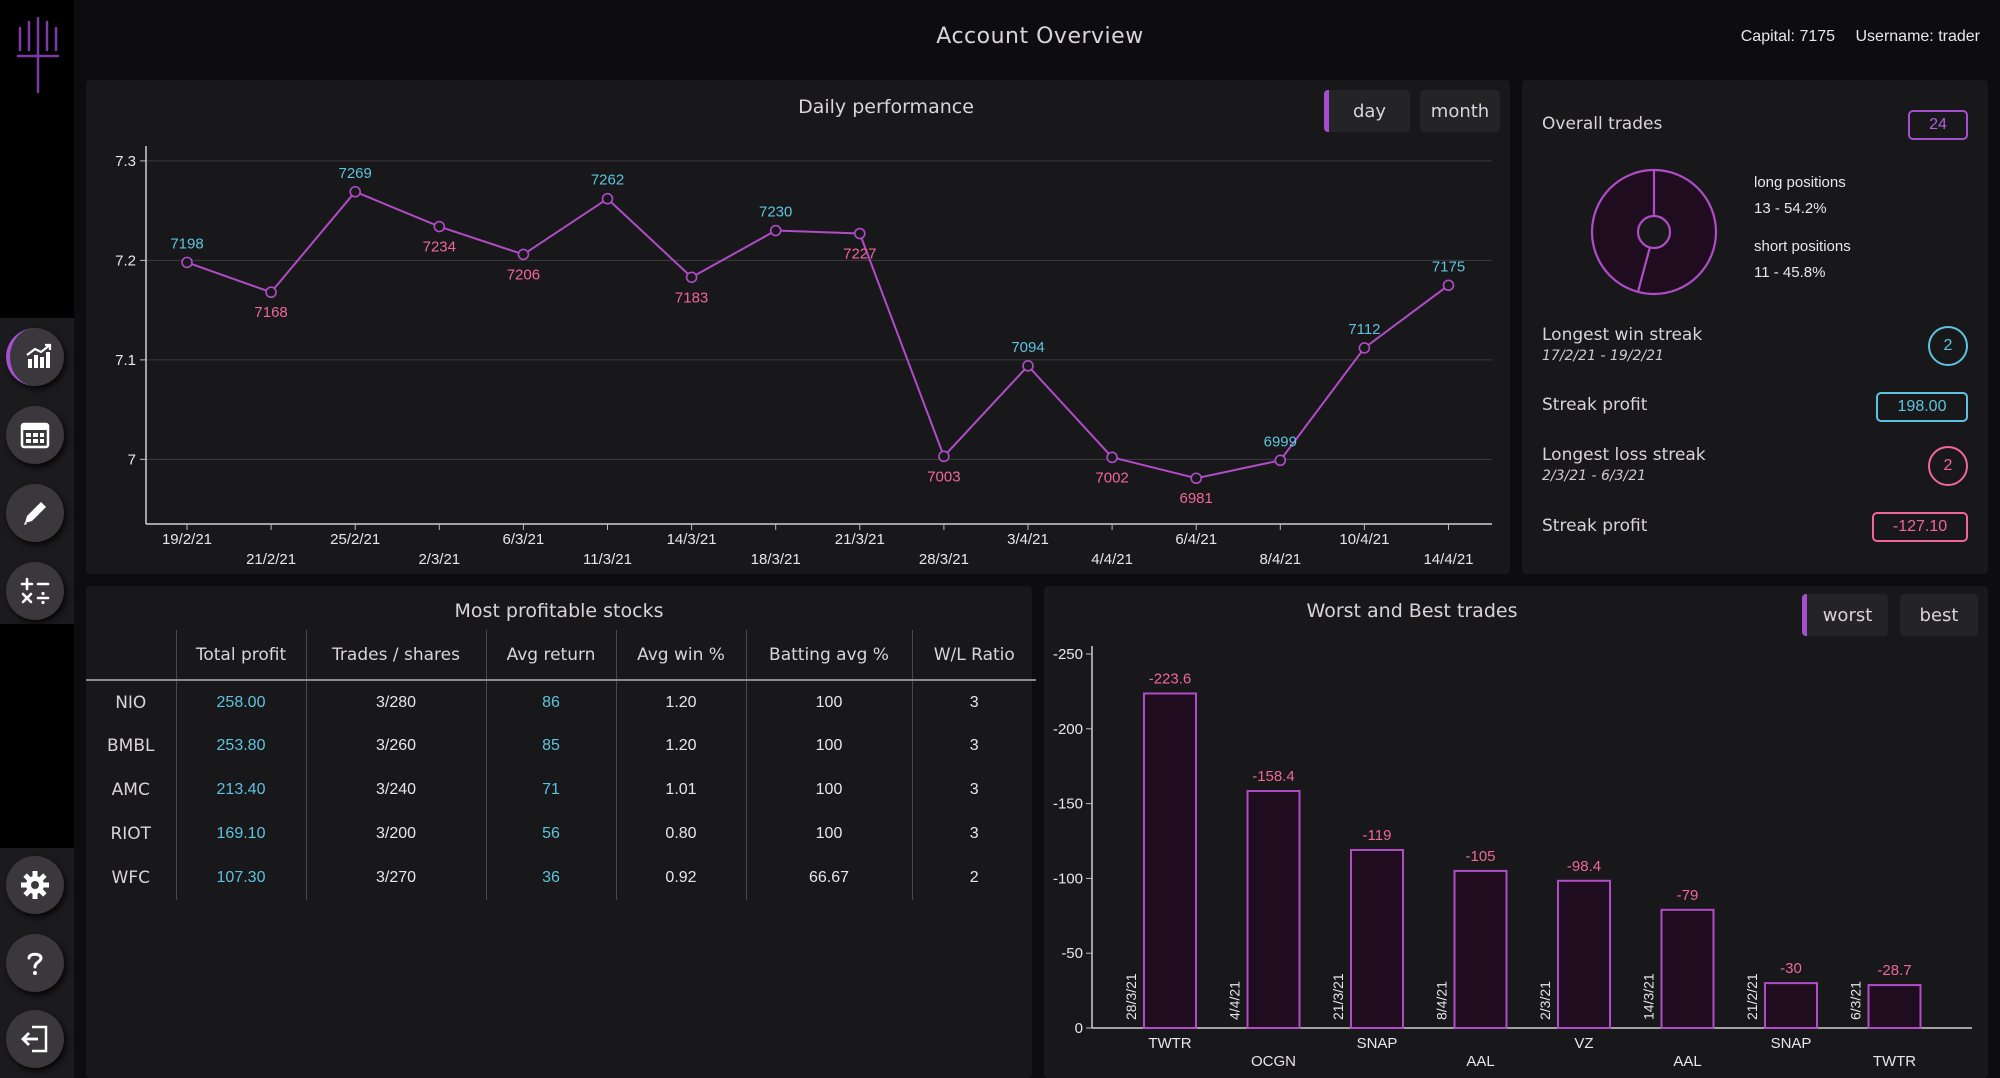 This screenshot has height=1078, width=2000. Describe the element at coordinates (1594, 476) in the screenshot. I see `loss-streak-dates: 2/3/21 - 6/3/21` at that location.